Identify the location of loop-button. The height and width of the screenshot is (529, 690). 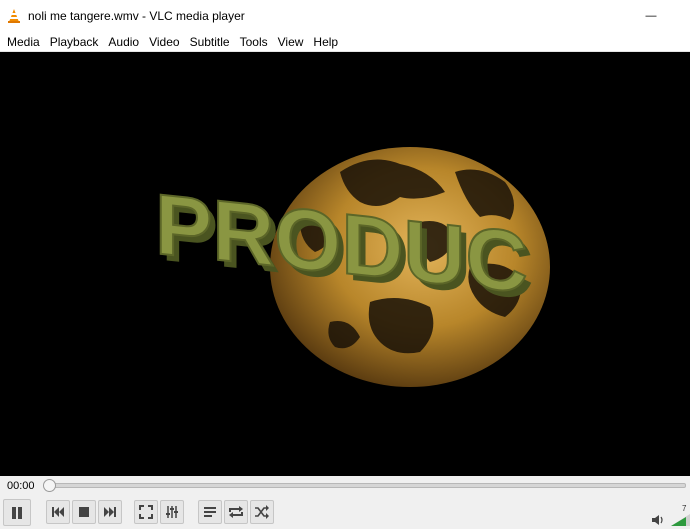
(236, 512).